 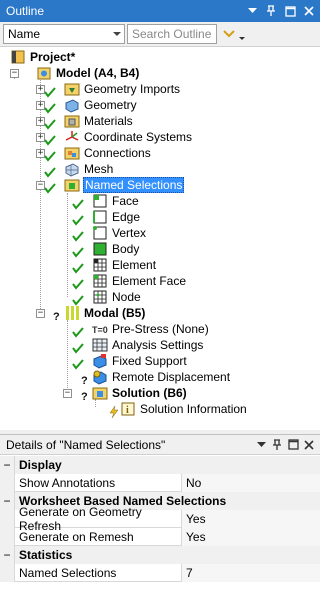 What do you see at coordinates (251, 482) in the screenshot?
I see `property-value: No` at bounding box center [251, 482].